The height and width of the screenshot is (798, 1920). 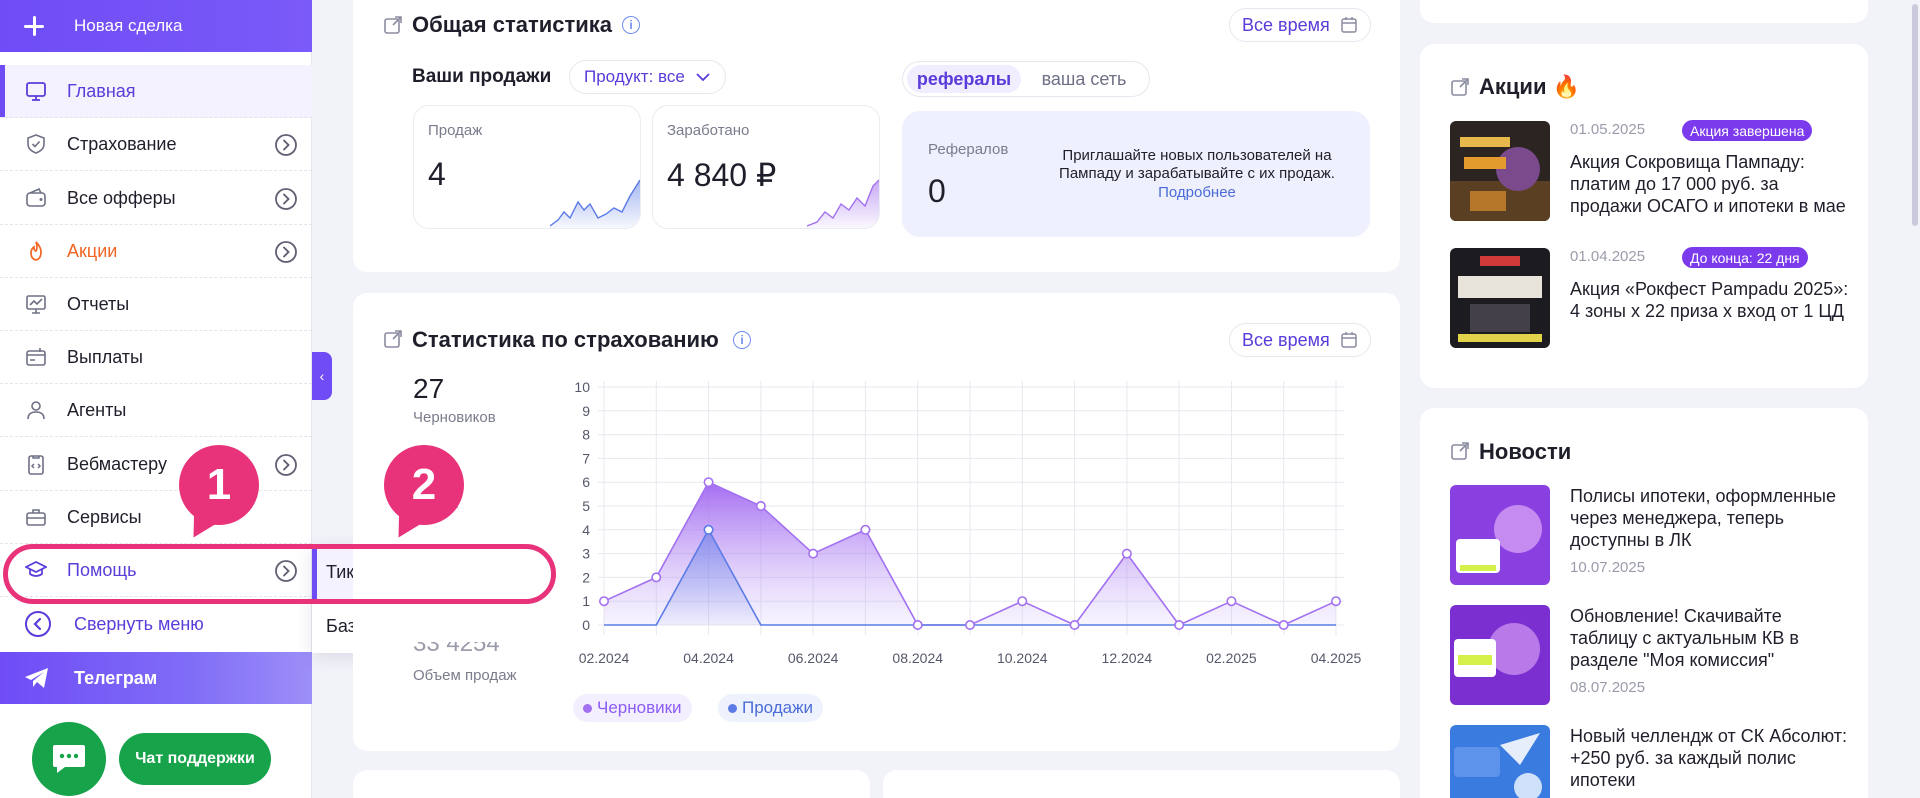 What do you see at coordinates (36, 464) in the screenshot?
I see `clipboard-code-icon` at bounding box center [36, 464].